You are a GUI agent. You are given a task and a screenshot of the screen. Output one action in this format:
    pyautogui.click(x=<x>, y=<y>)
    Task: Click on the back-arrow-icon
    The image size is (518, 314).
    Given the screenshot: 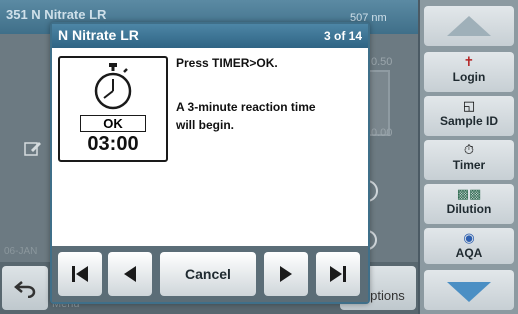 What is the action you would take?
    pyautogui.click(x=25, y=289)
    